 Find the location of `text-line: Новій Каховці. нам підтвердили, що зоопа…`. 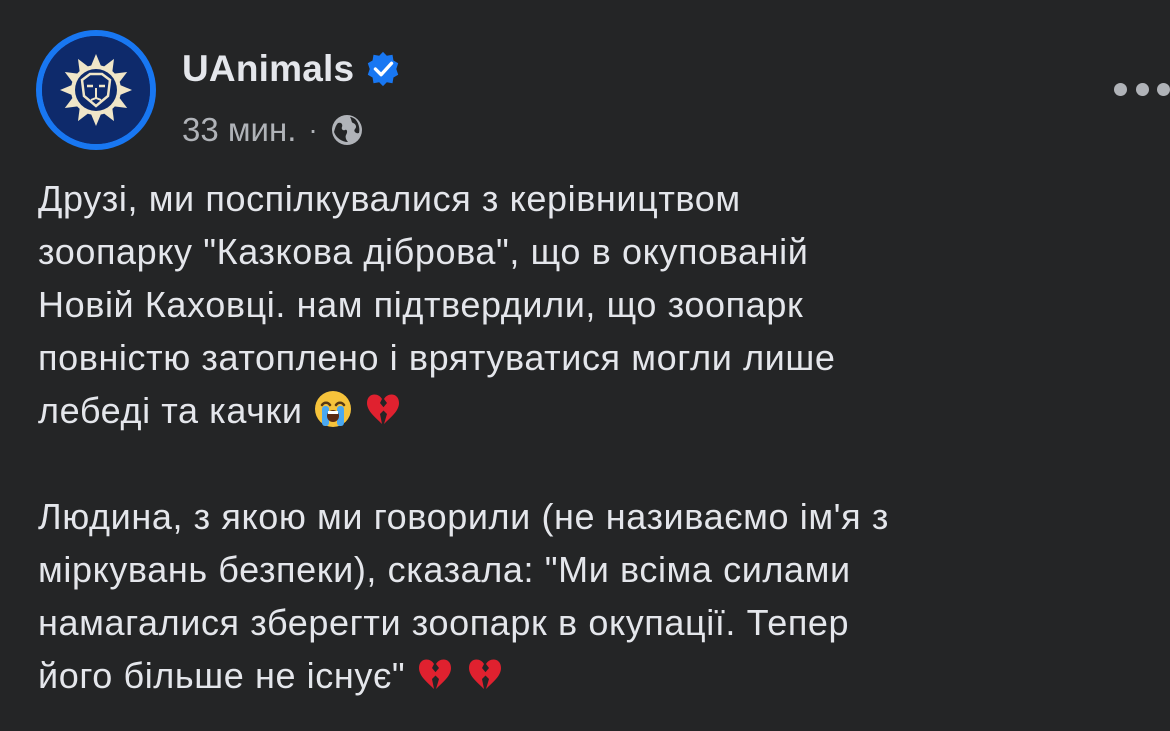

text-line: Новій Каховці. нам підтвердили, що зоопа… is located at coordinates (421, 304).